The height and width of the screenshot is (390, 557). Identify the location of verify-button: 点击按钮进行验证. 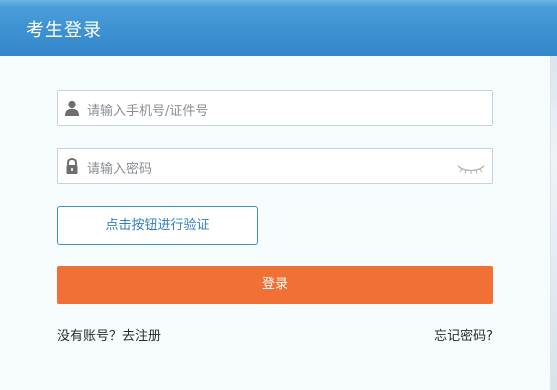
(157, 225).